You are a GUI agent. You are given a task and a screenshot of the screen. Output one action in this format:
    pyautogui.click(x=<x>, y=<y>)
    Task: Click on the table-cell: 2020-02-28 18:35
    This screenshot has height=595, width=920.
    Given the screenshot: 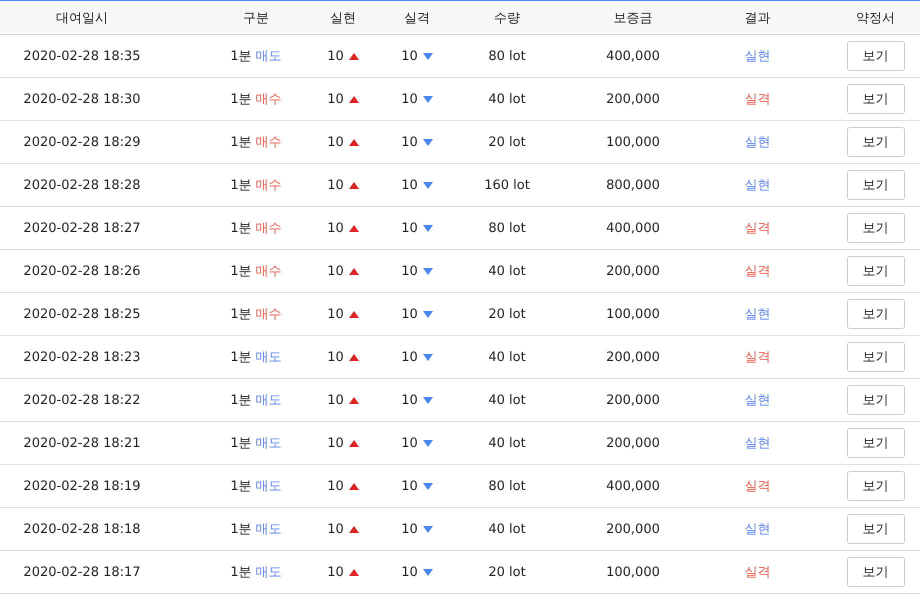 What is the action you would take?
    pyautogui.click(x=82, y=56)
    